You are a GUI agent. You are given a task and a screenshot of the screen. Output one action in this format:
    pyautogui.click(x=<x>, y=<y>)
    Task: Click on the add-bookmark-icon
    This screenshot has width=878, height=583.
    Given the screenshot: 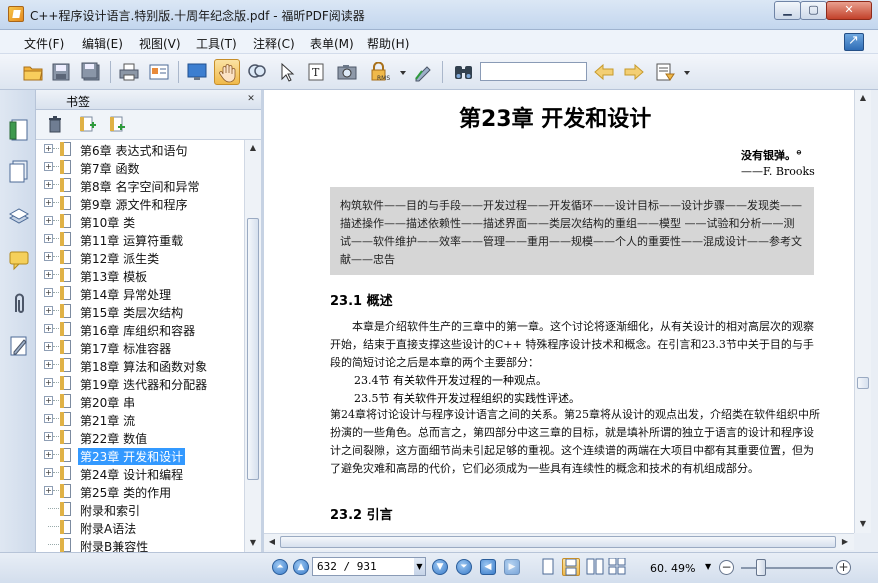 What is the action you would take?
    pyautogui.click(x=87, y=124)
    